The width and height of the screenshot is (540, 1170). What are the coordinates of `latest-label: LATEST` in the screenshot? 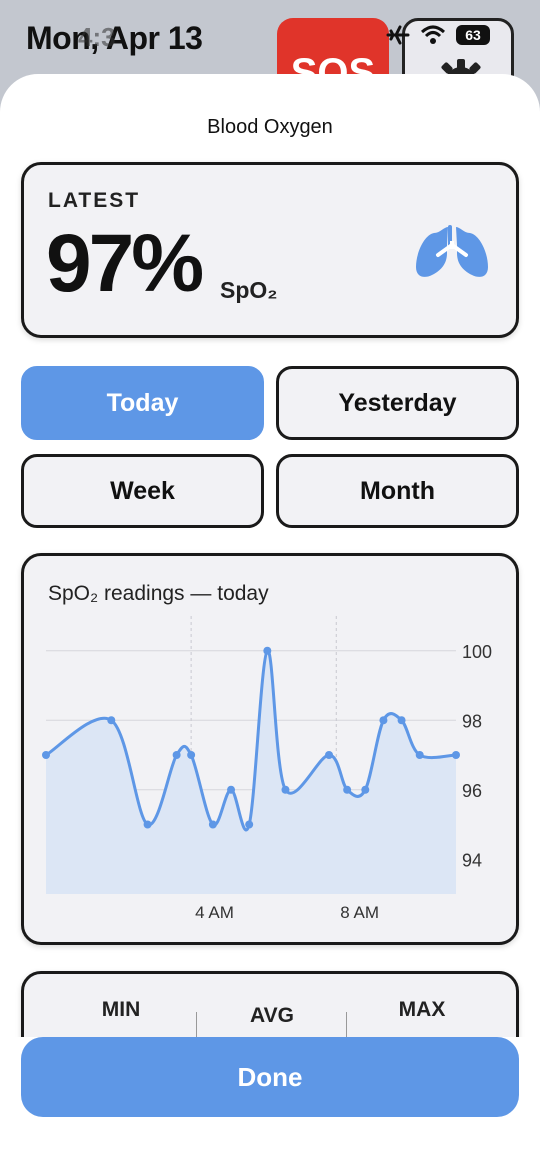 It's located at (94, 200).